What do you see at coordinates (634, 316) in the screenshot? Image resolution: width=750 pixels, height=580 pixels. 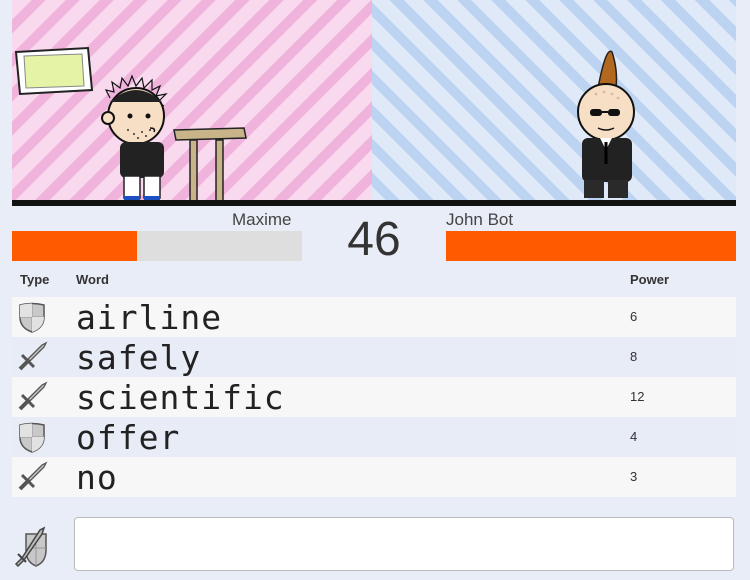 I see `word-power: 6` at bounding box center [634, 316].